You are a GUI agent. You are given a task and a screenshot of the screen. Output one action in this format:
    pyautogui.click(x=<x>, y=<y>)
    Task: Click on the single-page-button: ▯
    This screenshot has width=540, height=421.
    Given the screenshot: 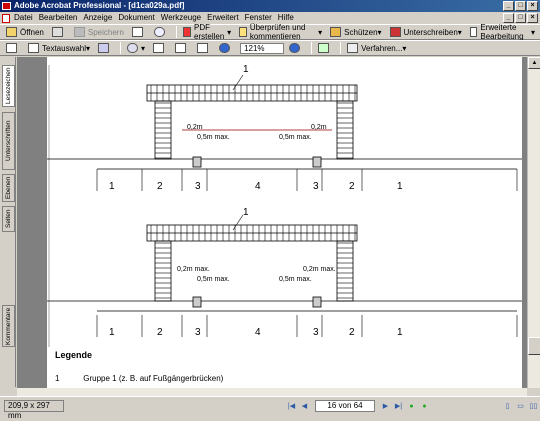 What is the action you would take?
    pyautogui.click(x=507, y=406)
    